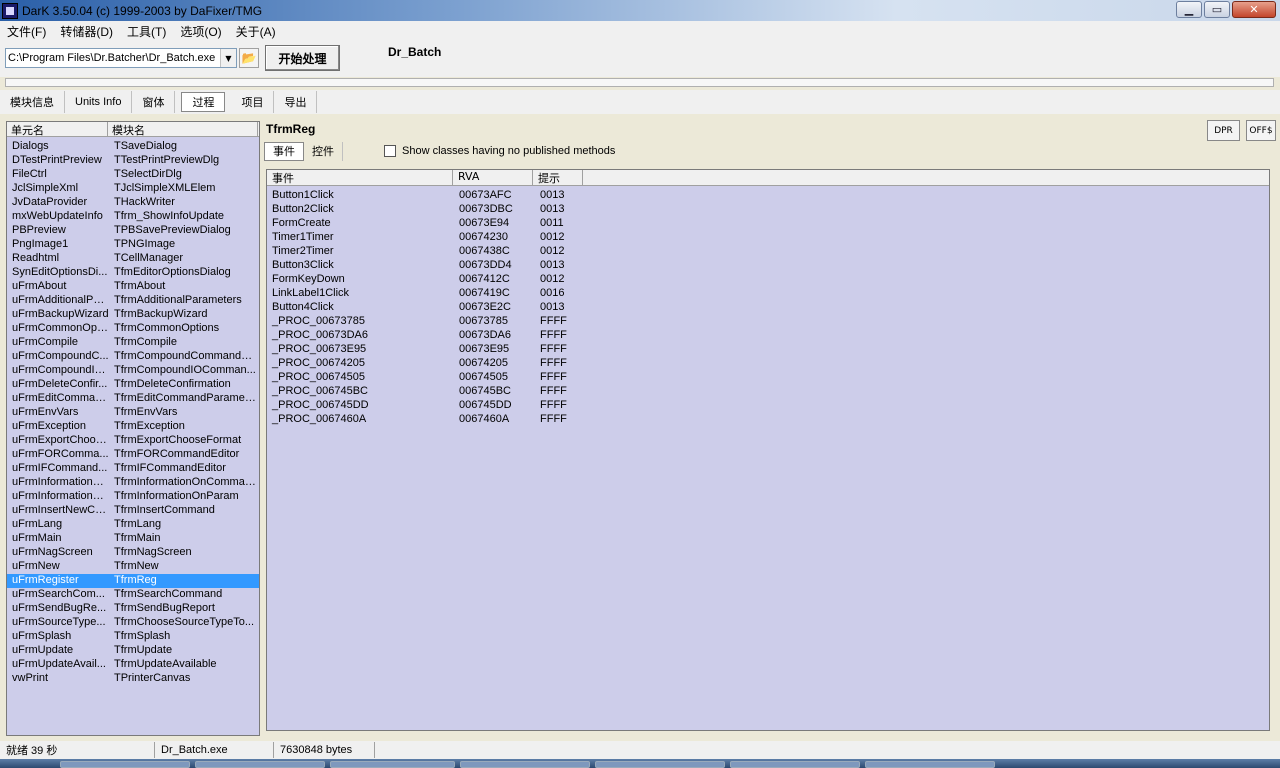 The width and height of the screenshot is (1280, 768). Describe the element at coordinates (768, 336) in the screenshot. I see `event-list-row: _PROC_00673DA6 00673DA6 FFFF` at that location.